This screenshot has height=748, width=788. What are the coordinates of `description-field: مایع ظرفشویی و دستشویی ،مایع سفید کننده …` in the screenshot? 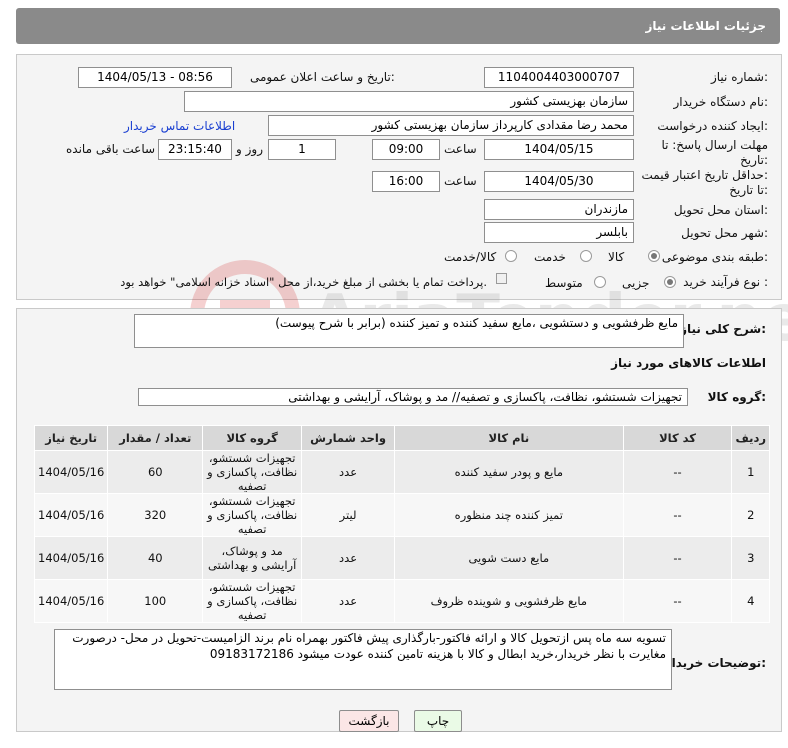 It's located at (409, 331).